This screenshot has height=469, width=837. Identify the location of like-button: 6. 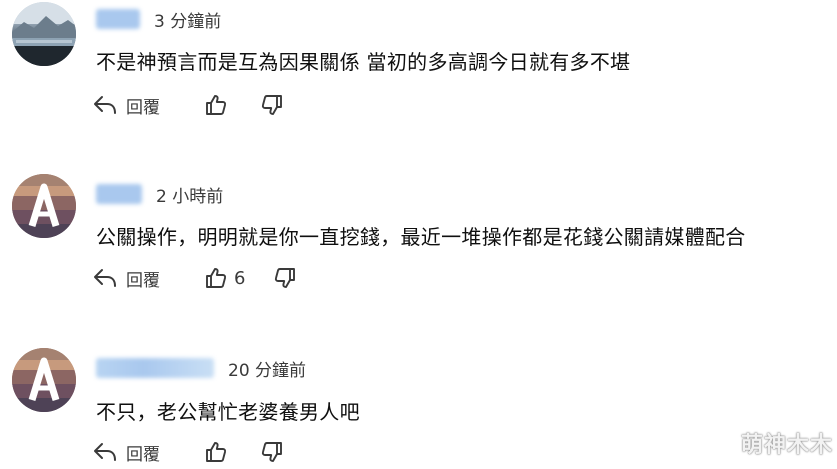
(224, 278).